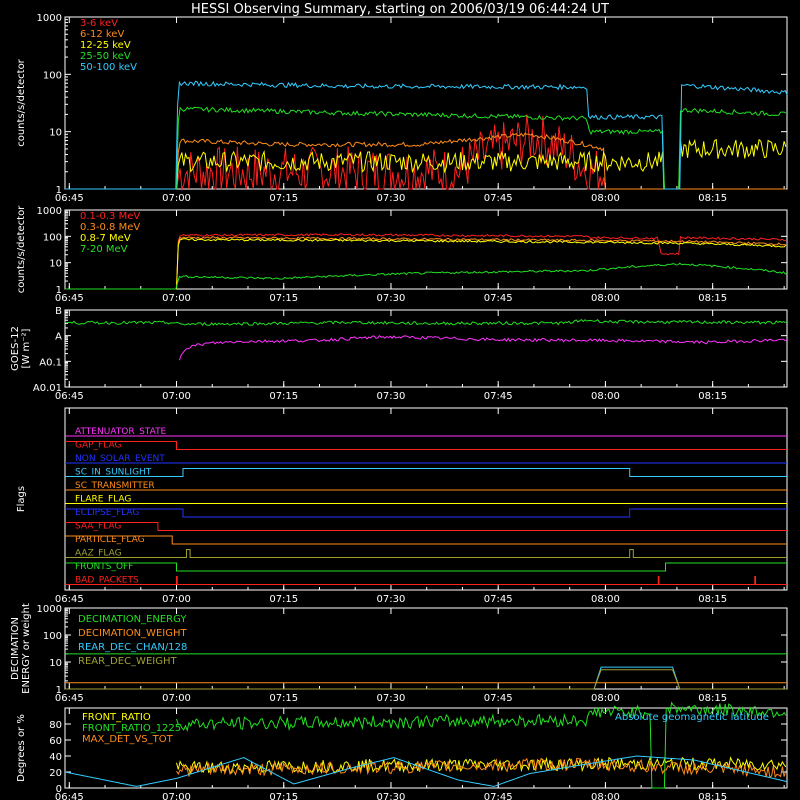 This screenshot has width=800, height=800. Describe the element at coordinates (55, 264) in the screenshot. I see `gamma-ytick-label: 10` at that location.